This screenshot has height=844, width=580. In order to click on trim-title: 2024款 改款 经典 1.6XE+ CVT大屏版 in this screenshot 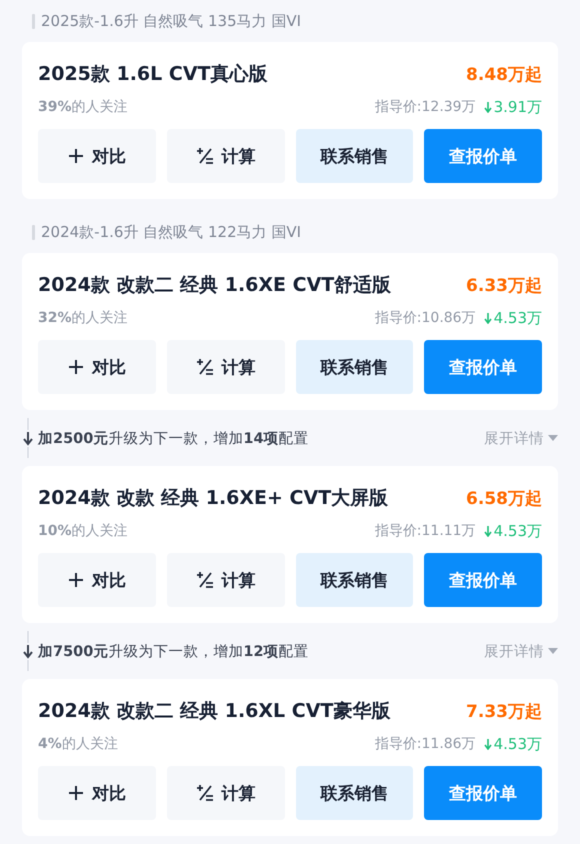, I will do `click(213, 498)`.